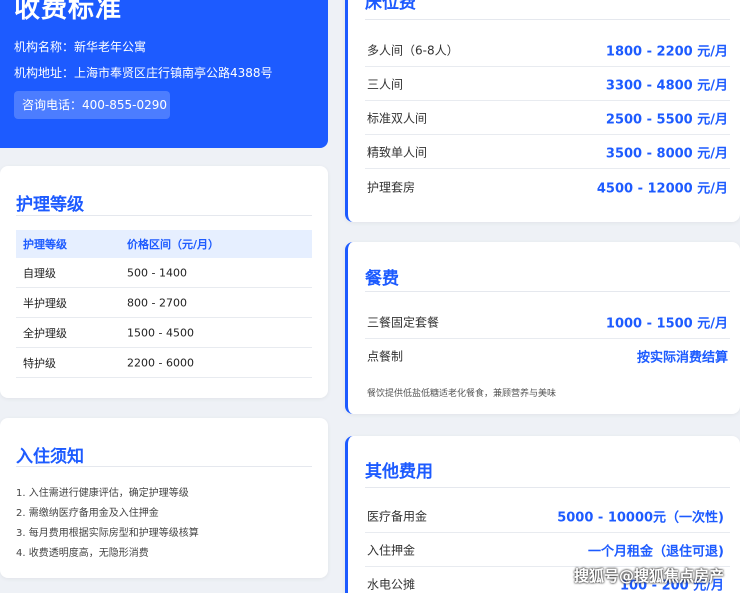 Image resolution: width=740 pixels, height=593 pixels. Describe the element at coordinates (547, 550) in the screenshot. I see `price-row: 入住押金 一个月租金（退住可退)` at that location.